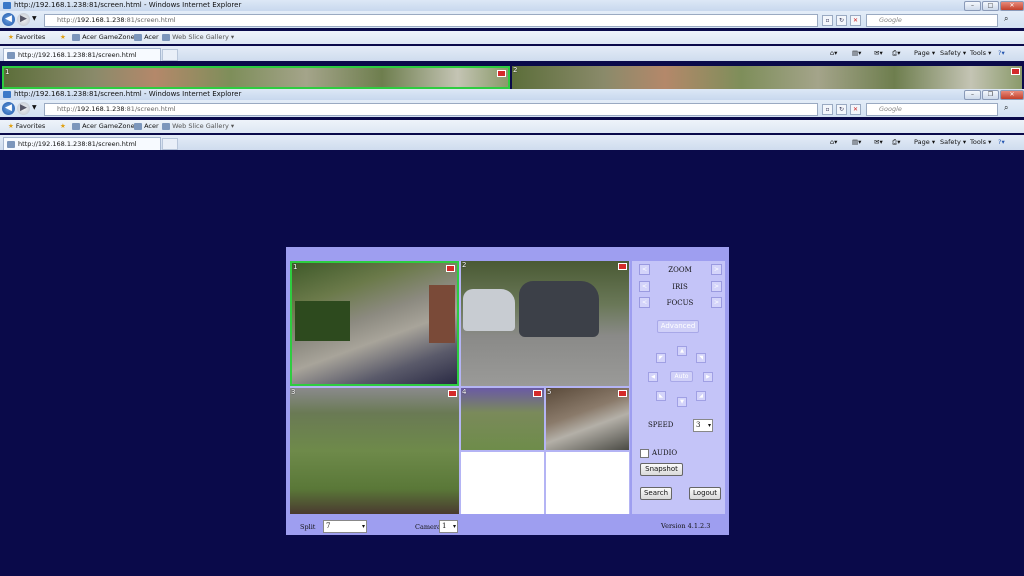 The image size is (1024, 576). What do you see at coordinates (644, 286) in the screenshot?
I see `iris-close-button: <` at bounding box center [644, 286].